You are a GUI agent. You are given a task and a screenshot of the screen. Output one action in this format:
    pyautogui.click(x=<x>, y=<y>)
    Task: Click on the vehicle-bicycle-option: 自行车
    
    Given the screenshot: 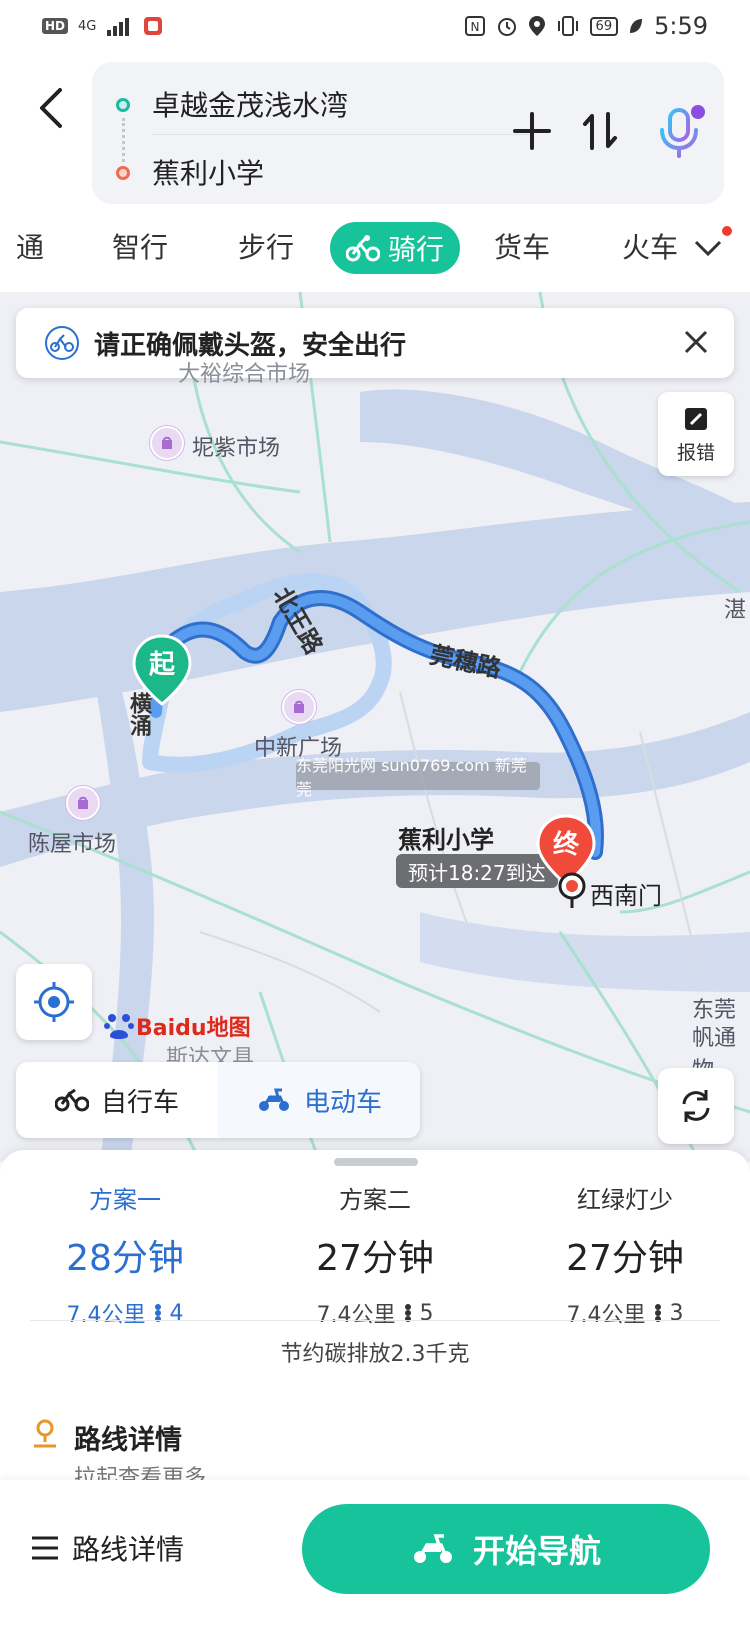 What is the action you would take?
    pyautogui.click(x=117, y=1100)
    